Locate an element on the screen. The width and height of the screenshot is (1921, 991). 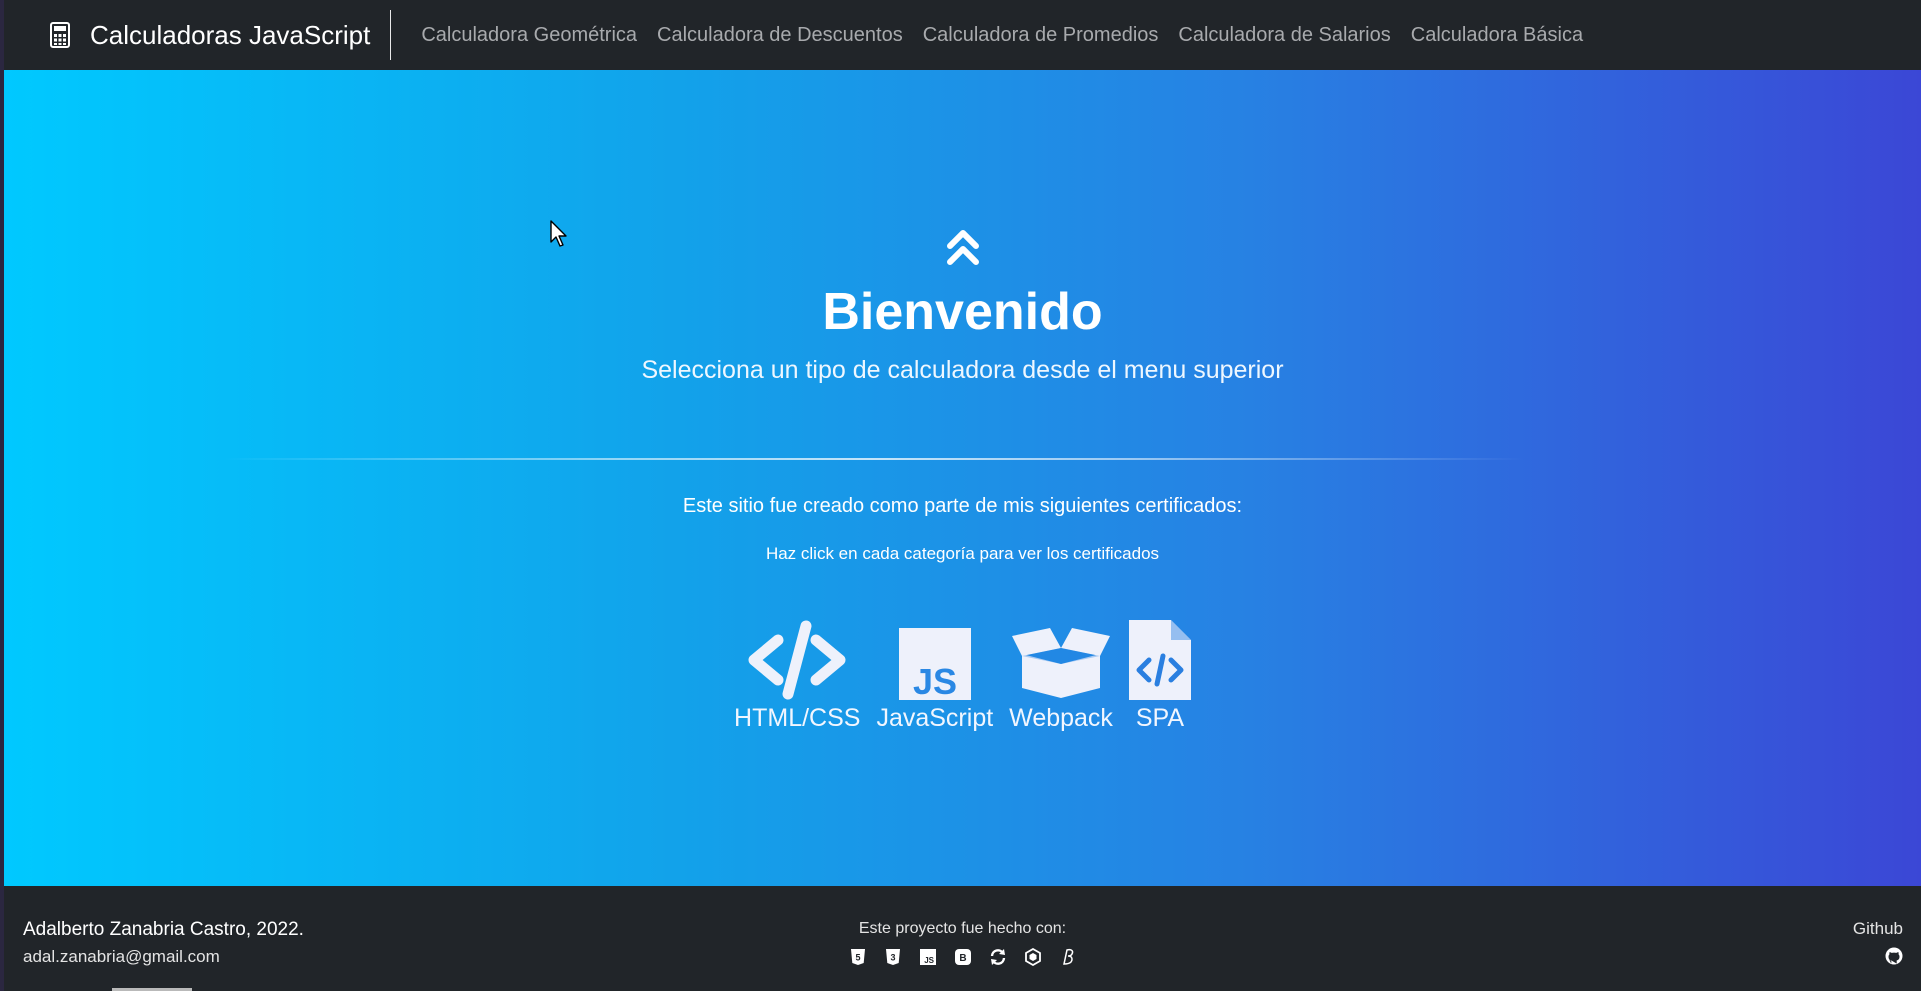
footer-tech-block: Este proyecto fue hecho con: 5 3 JS B is located at coordinates (962, 943).